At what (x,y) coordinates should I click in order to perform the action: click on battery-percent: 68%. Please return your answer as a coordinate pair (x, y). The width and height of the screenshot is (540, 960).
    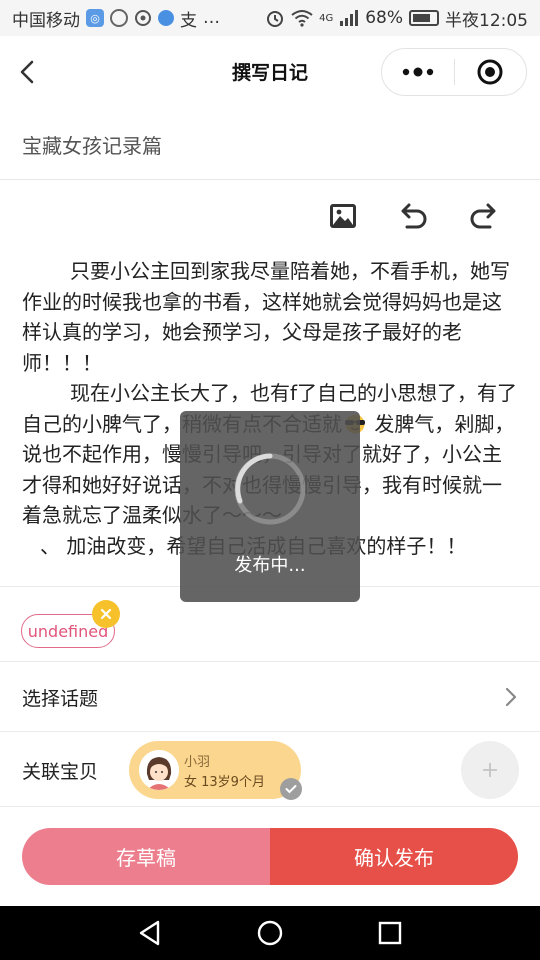
    Looking at the image, I should click on (384, 18).